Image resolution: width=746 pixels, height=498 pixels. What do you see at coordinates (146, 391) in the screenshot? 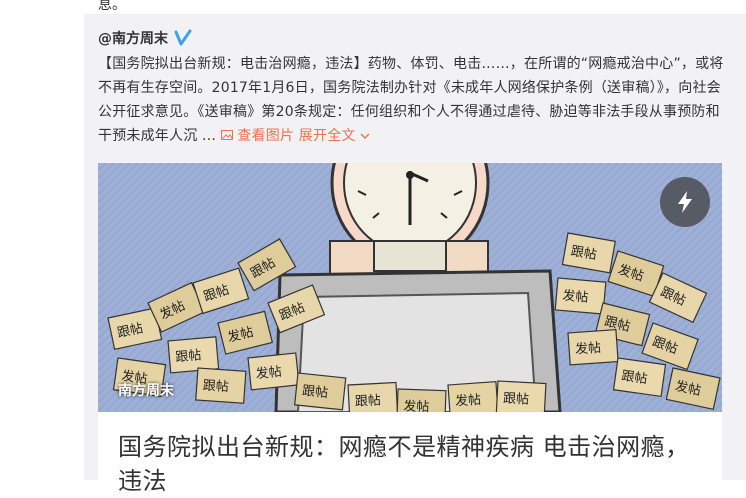
I see `image-watermark: 南方周末` at bounding box center [146, 391].